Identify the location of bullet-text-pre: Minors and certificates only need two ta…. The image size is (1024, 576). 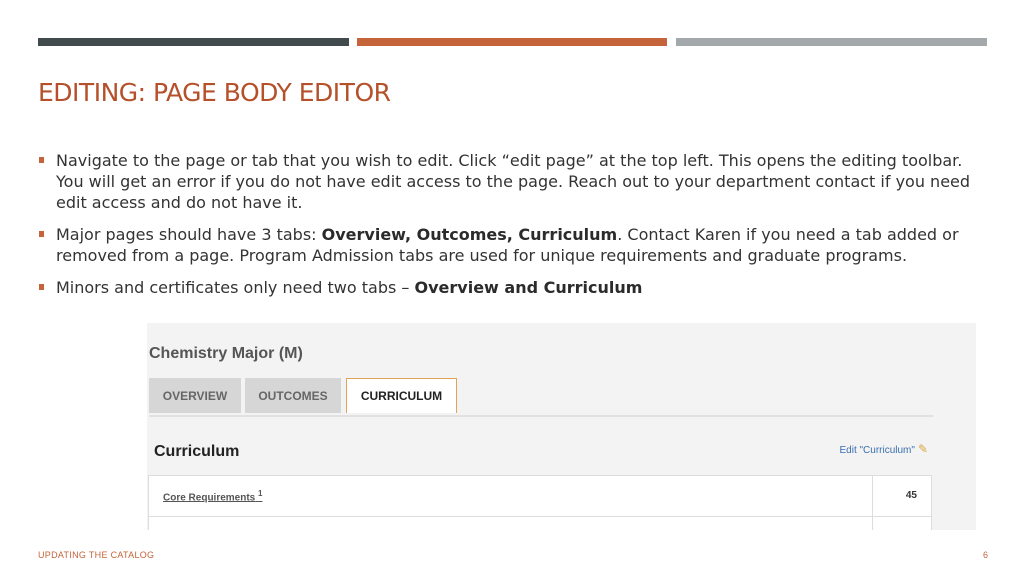
(235, 287).